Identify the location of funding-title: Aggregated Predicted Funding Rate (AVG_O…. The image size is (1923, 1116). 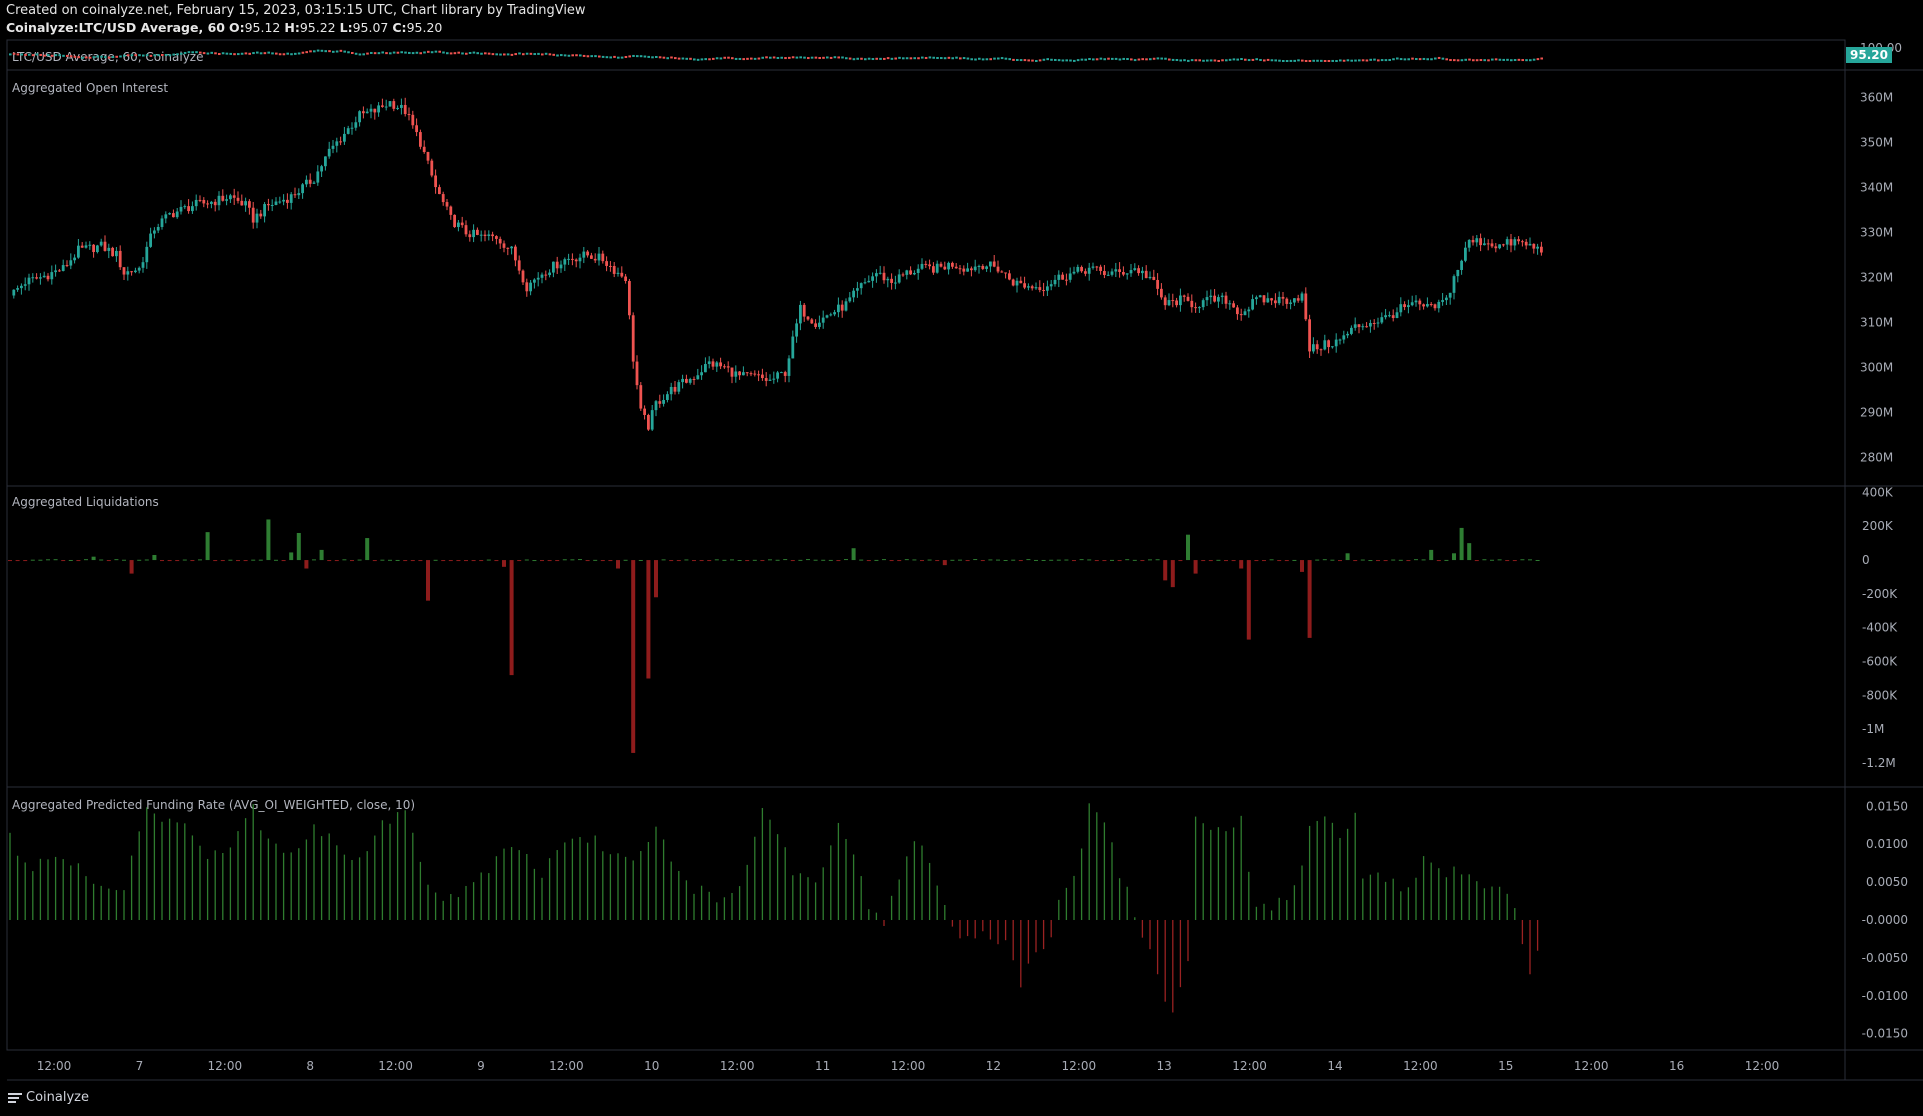
(213, 805).